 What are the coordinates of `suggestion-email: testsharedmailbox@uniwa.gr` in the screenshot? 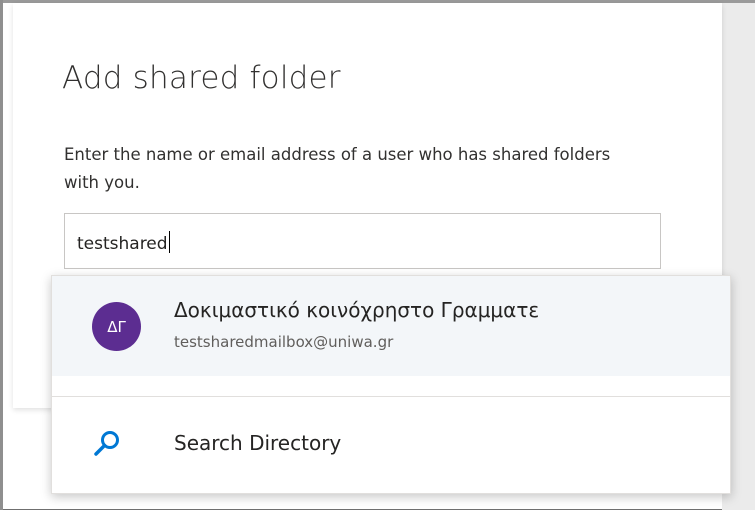 It's located at (284, 342).